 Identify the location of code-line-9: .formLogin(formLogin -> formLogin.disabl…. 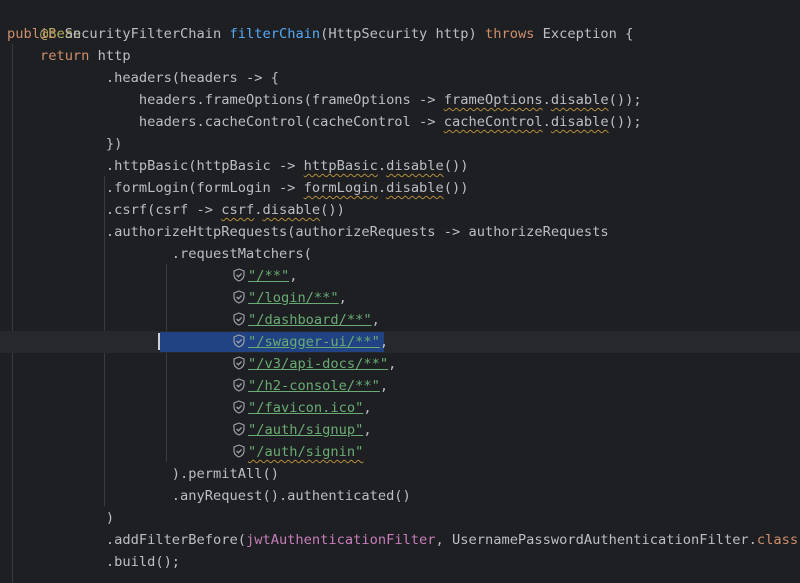
(403, 188).